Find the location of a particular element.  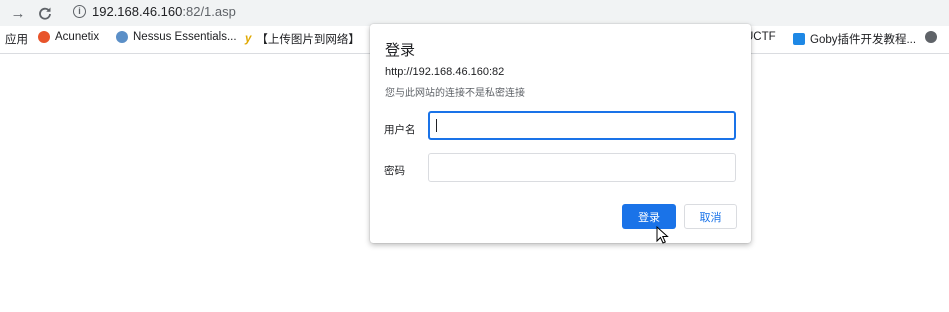

bookmark-upload: y 【上传图片到网络】 is located at coordinates (302, 39).